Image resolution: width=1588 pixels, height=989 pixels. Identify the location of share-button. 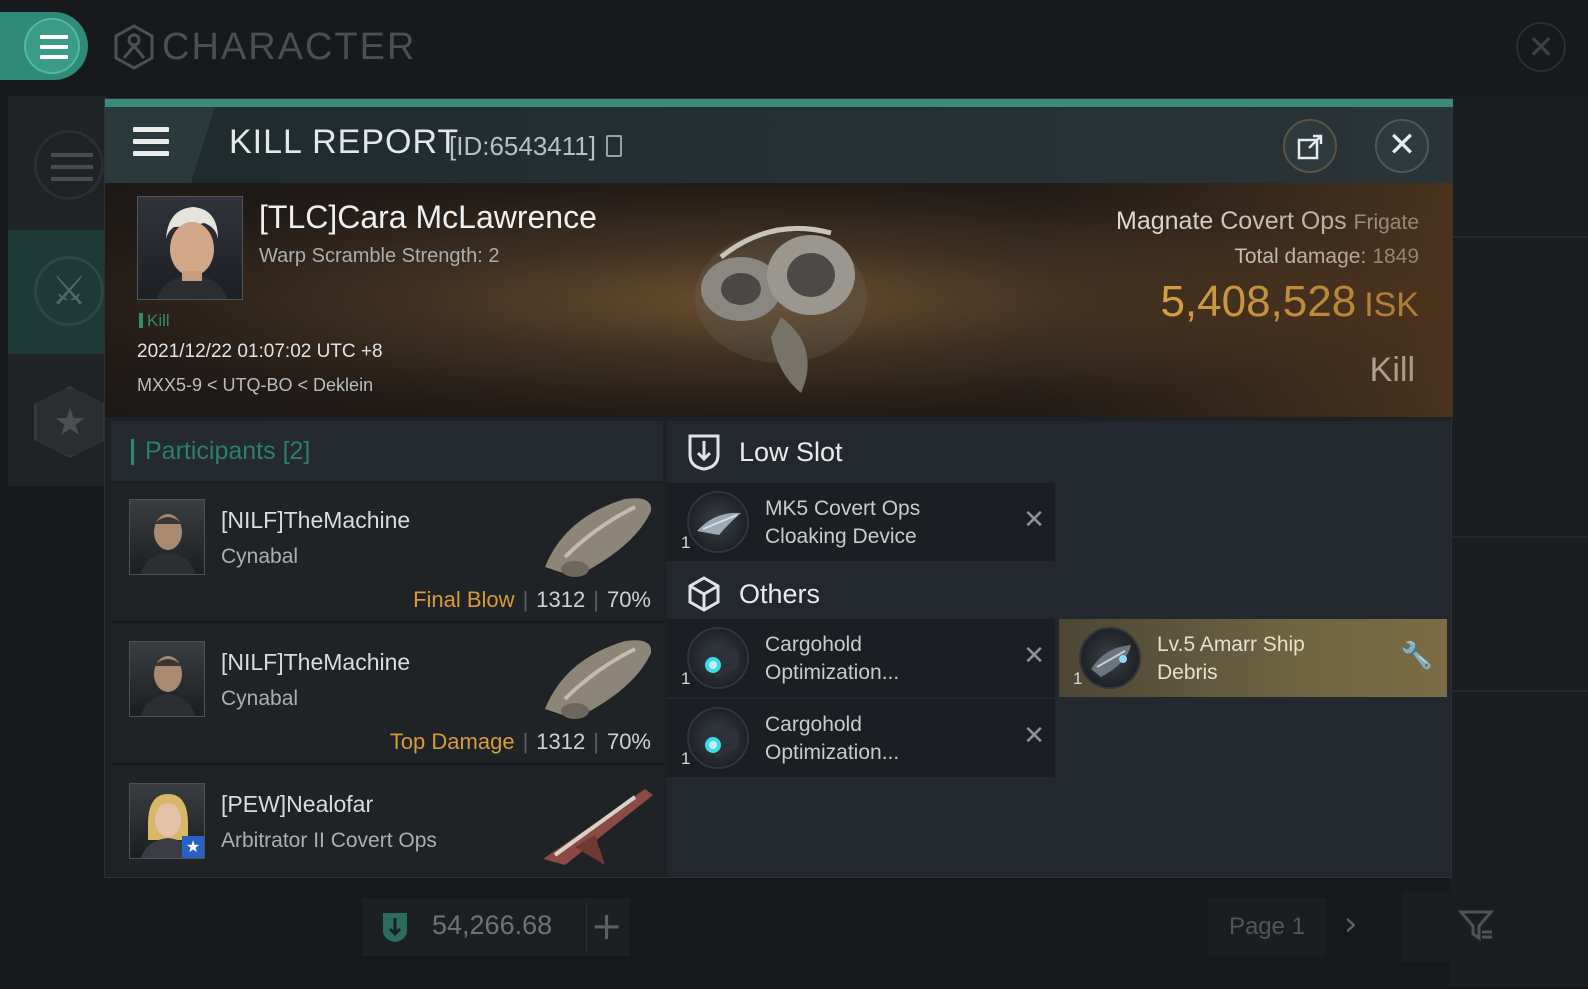
(1310, 146).